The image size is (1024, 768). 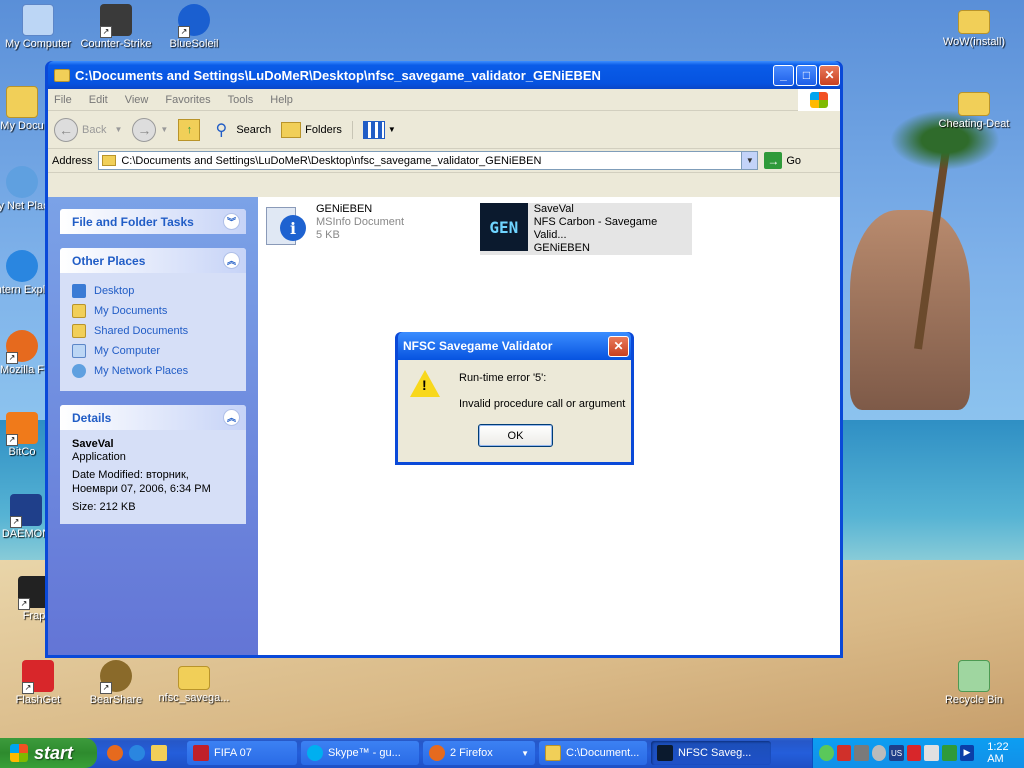 I want to click on maximize-button: □, so click(x=806, y=75).